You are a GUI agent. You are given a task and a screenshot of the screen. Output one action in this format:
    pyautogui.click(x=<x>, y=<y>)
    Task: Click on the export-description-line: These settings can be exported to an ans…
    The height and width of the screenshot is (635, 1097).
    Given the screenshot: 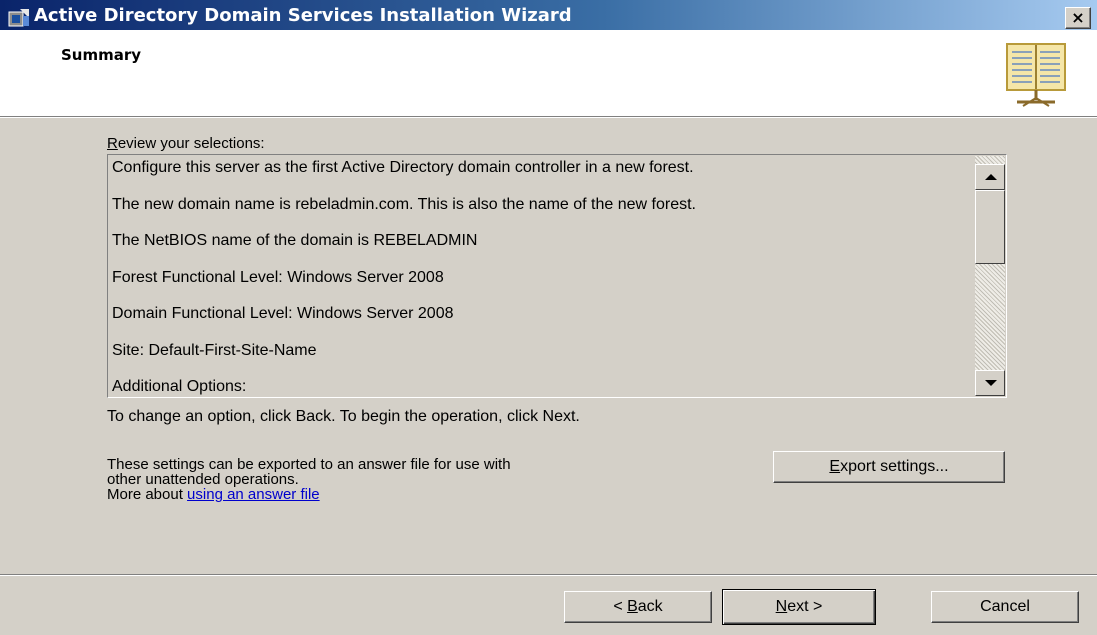 What is the action you would take?
    pyautogui.click(x=309, y=464)
    